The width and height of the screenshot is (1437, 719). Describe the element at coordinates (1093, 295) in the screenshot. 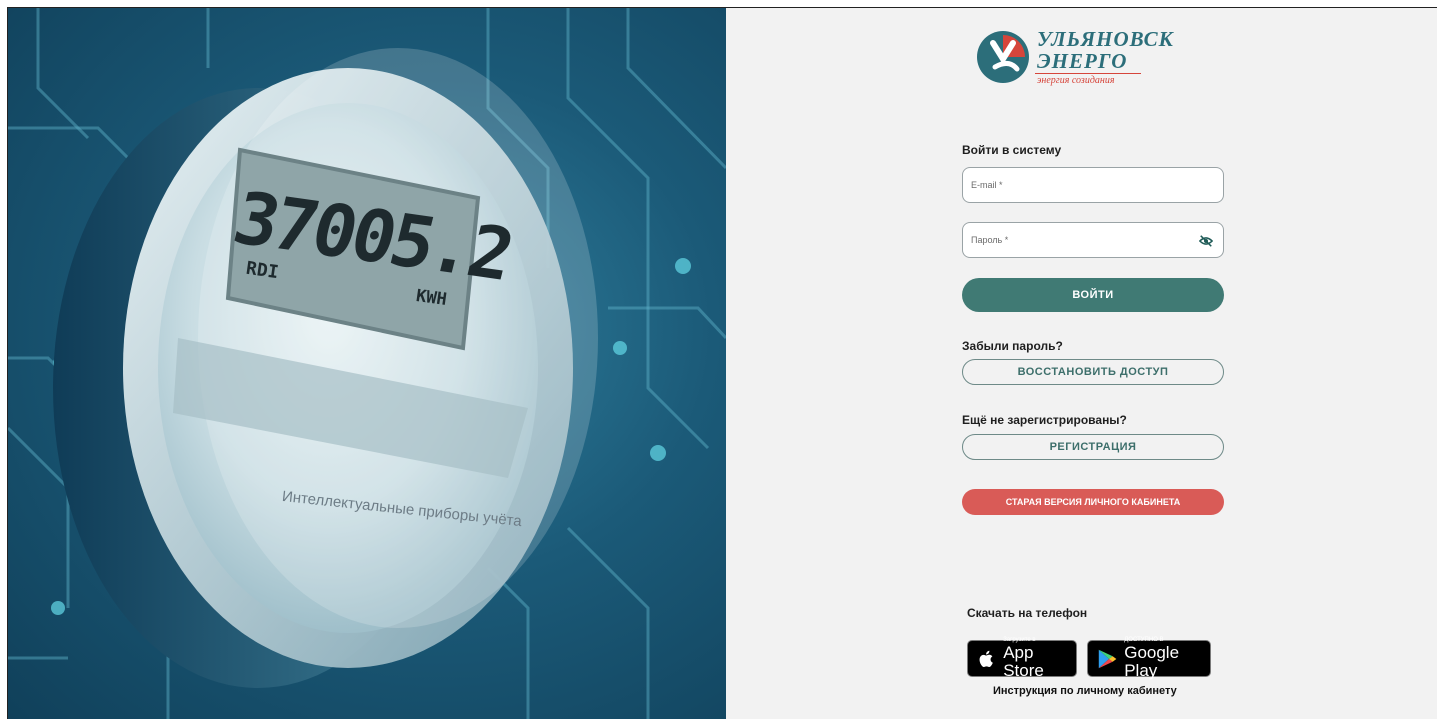

I see `login-button: ВОЙТИ` at that location.